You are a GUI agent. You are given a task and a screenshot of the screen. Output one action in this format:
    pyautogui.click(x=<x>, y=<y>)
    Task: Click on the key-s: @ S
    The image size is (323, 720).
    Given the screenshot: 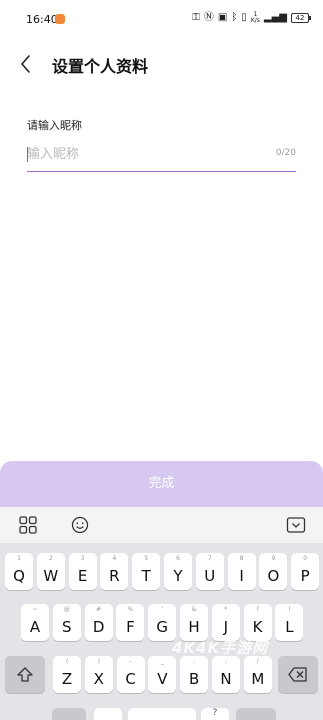 What is the action you would take?
    pyautogui.click(x=66, y=622)
    